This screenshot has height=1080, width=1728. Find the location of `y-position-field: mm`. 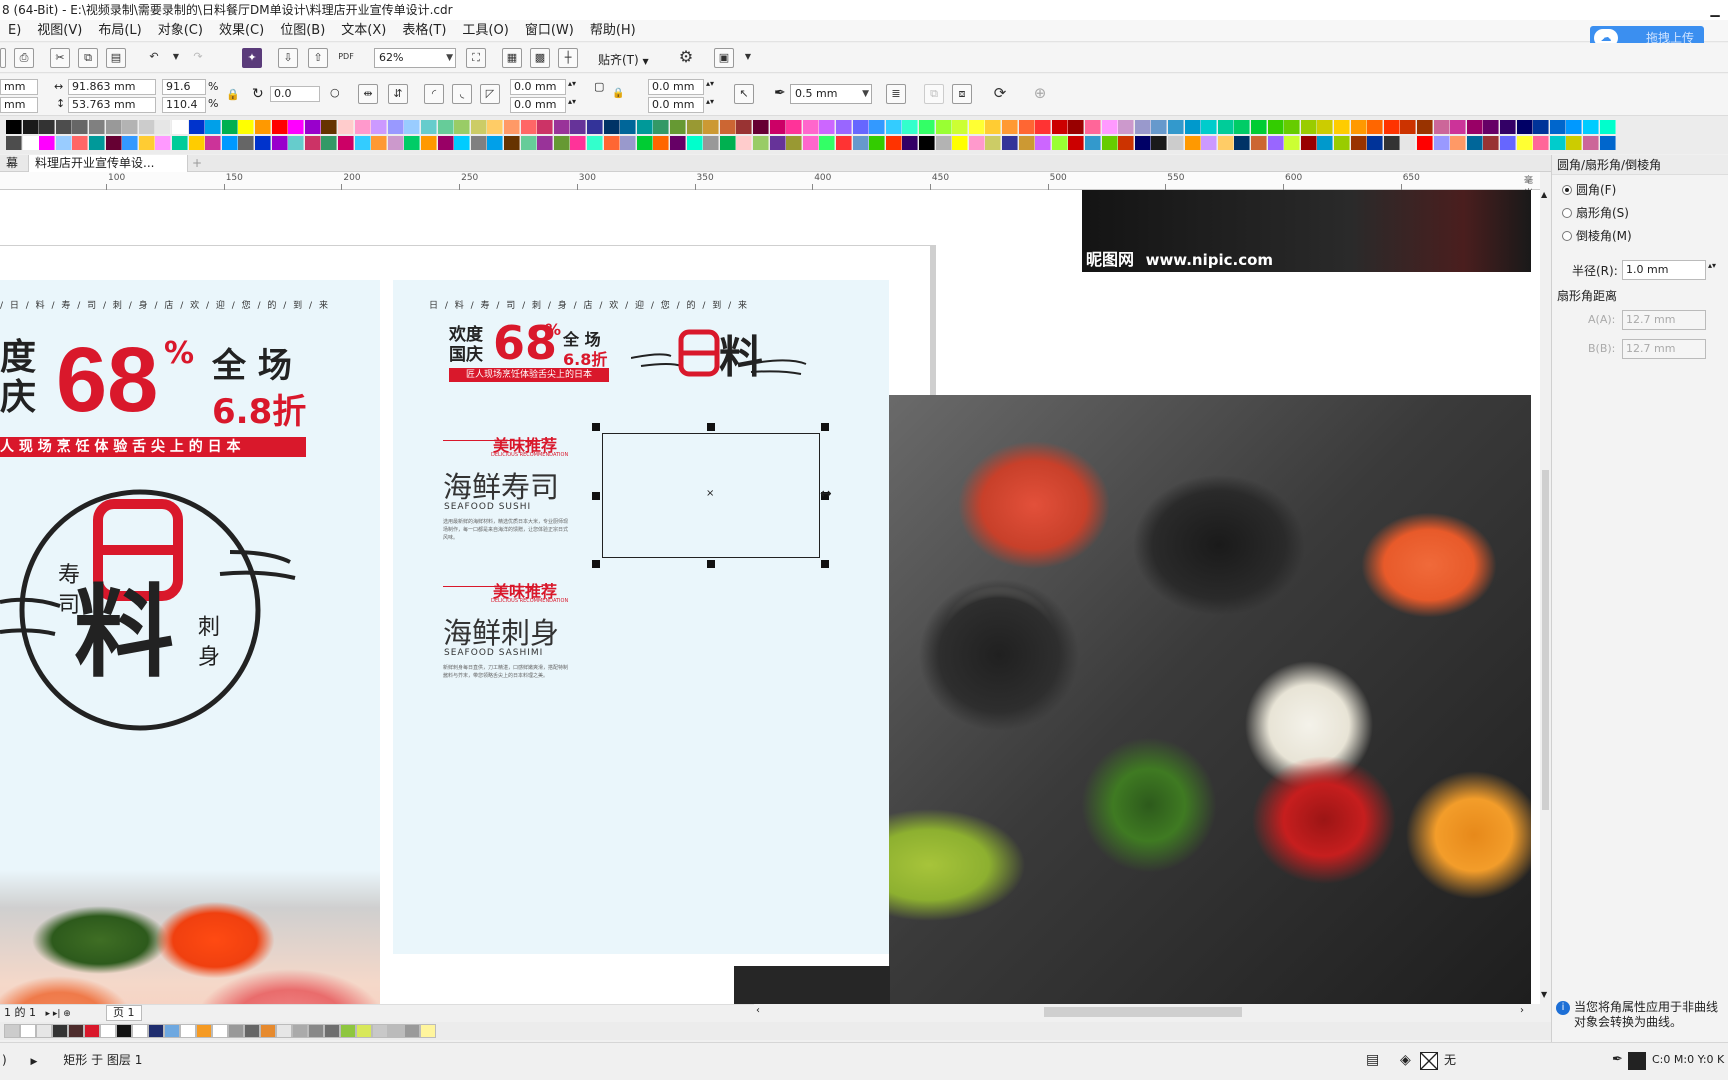

y-position-field: mm is located at coordinates (19, 105).